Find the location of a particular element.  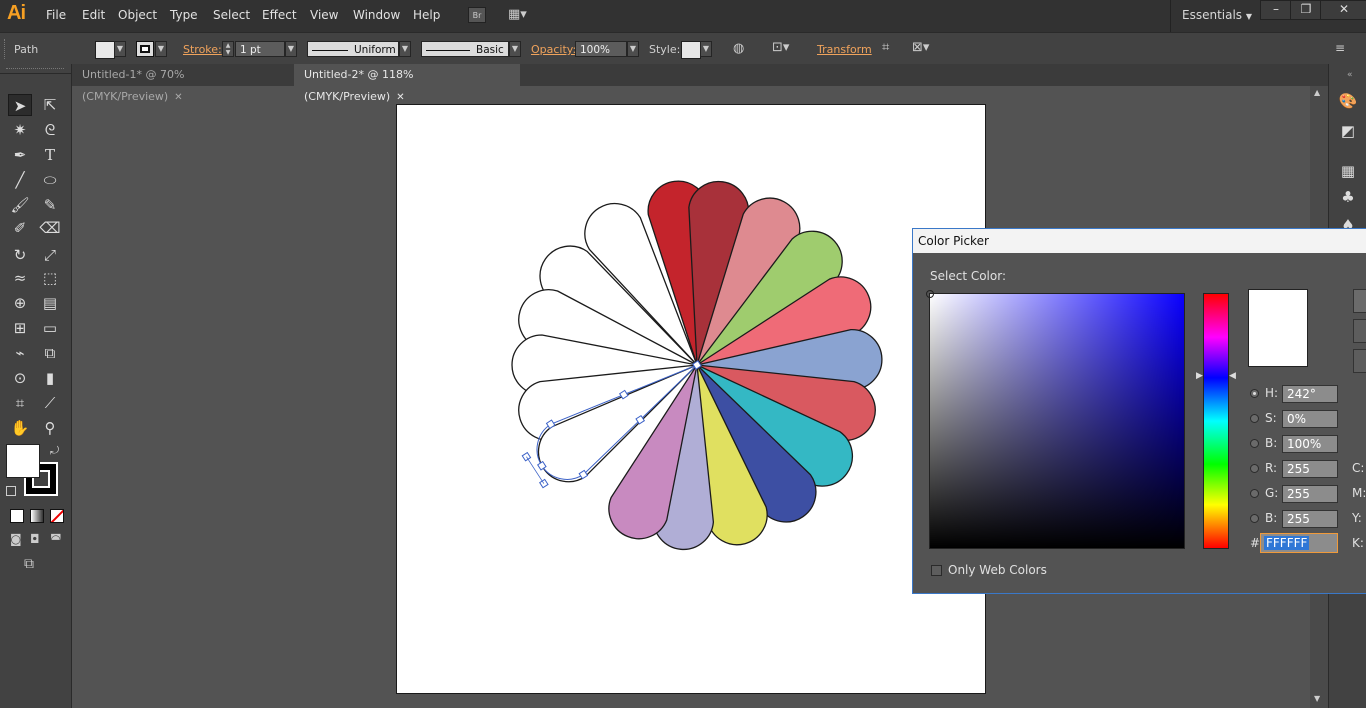

field-input: 242° is located at coordinates (1310, 394).